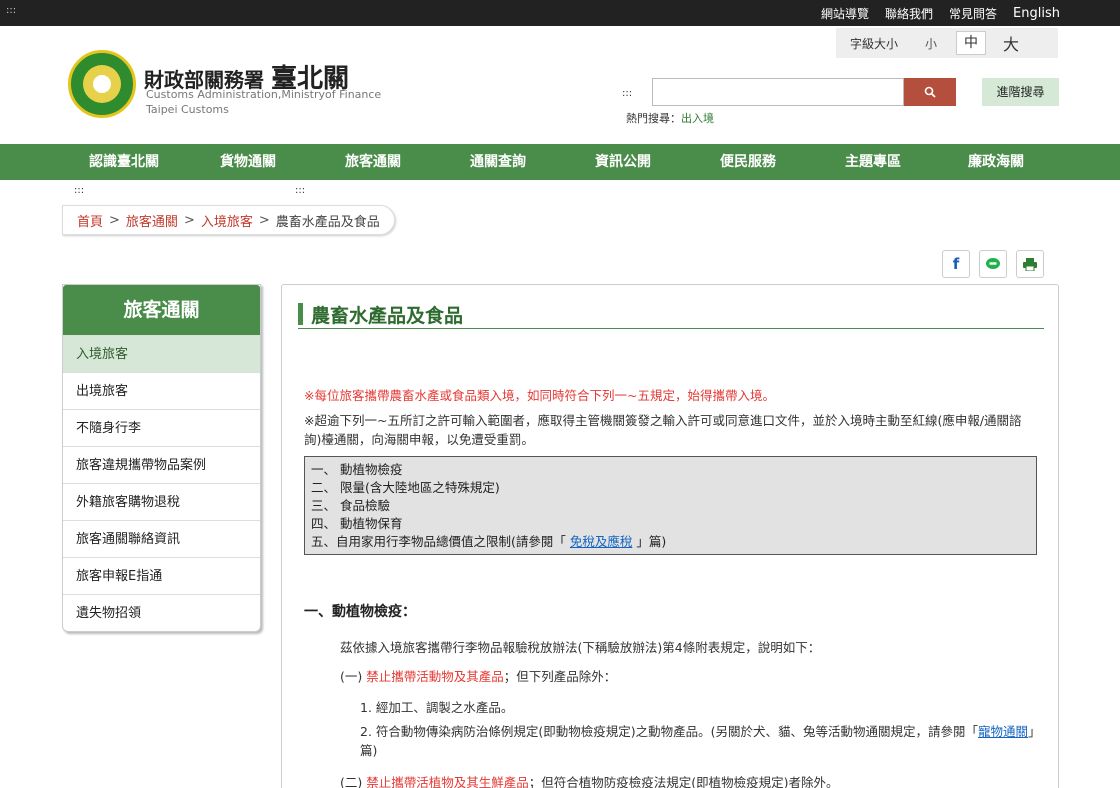  Describe the element at coordinates (560, 13) in the screenshot. I see `top-bar: ::: 網站導覽 聯絡我們 常見問答 English` at that location.